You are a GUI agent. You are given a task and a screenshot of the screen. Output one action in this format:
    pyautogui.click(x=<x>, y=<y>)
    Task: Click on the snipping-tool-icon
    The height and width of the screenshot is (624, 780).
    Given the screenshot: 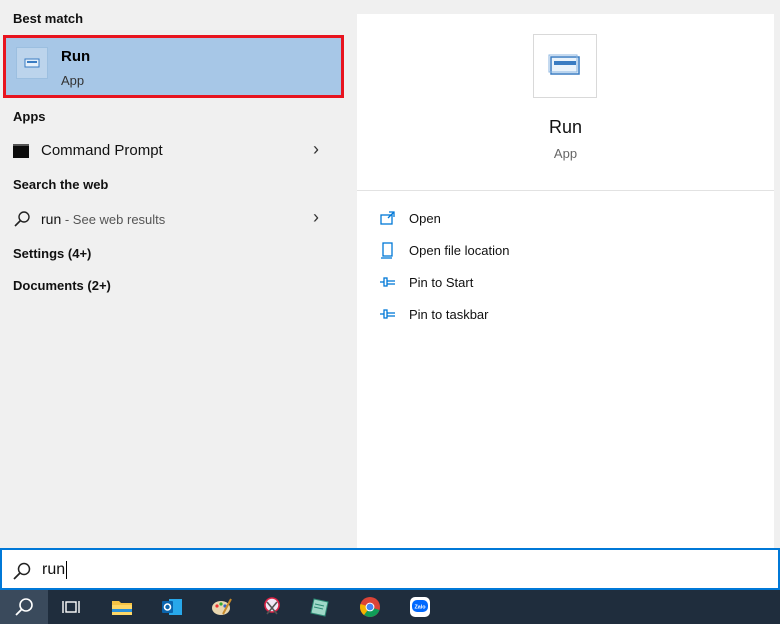 What is the action you would take?
    pyautogui.click(x=272, y=606)
    